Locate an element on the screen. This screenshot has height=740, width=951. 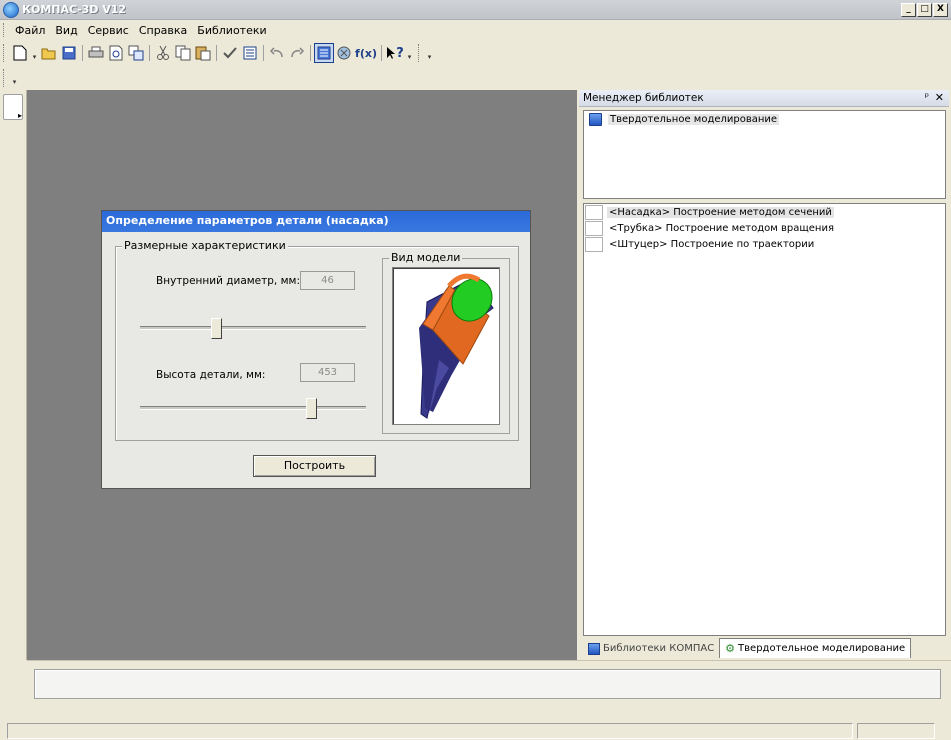
tab-kompas-libraries: Библиотеки КОМПАС is located at coordinates (651, 648).